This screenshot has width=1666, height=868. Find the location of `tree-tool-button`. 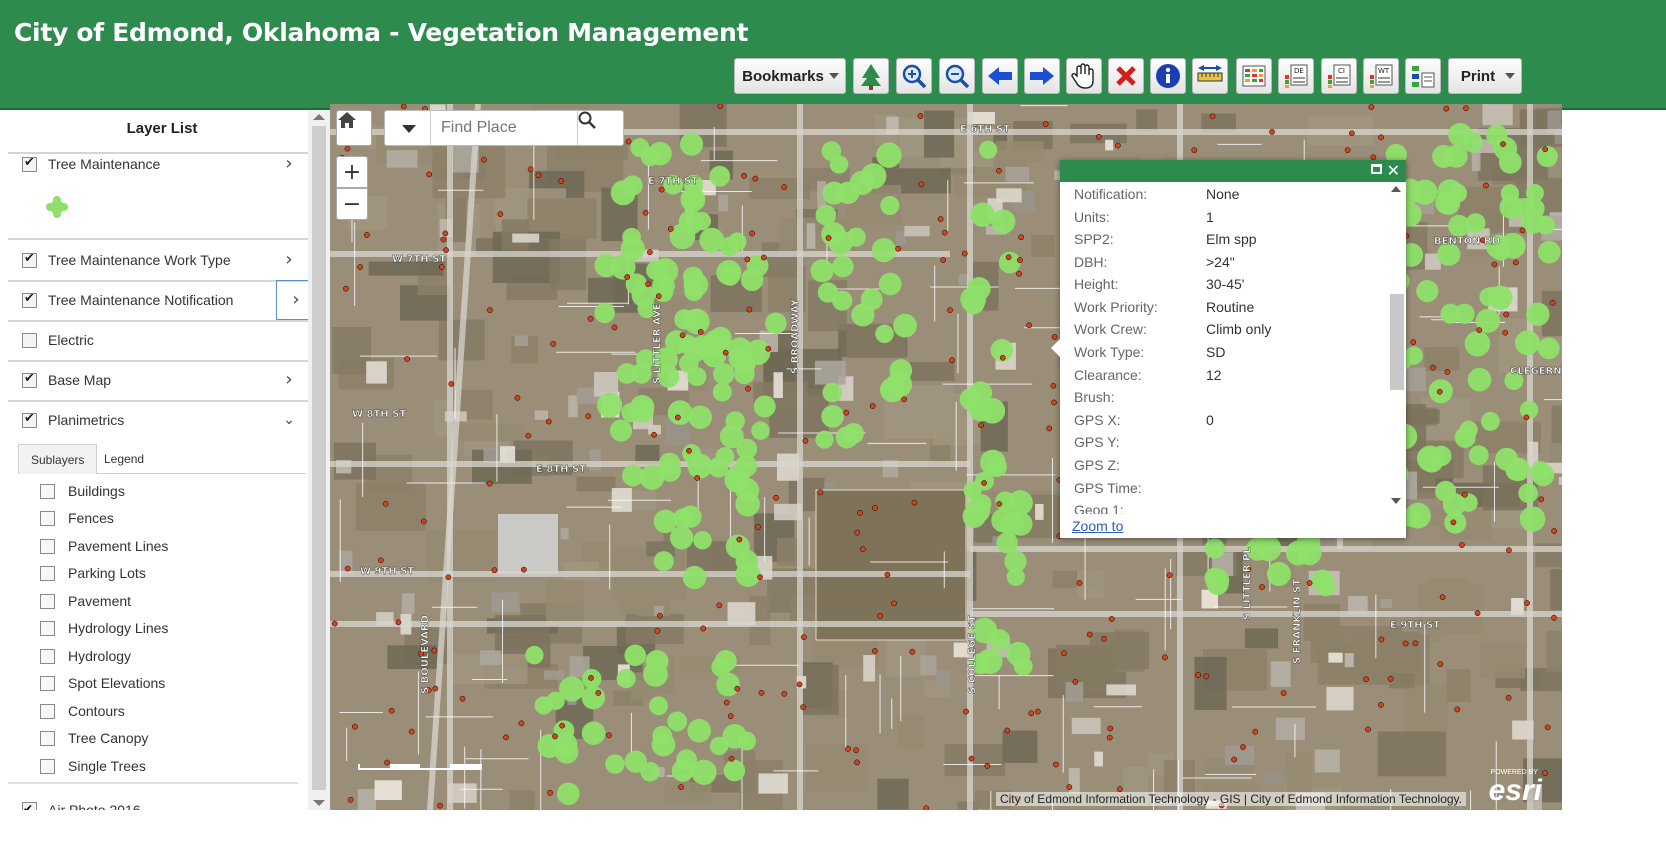

tree-tool-button is located at coordinates (871, 76).